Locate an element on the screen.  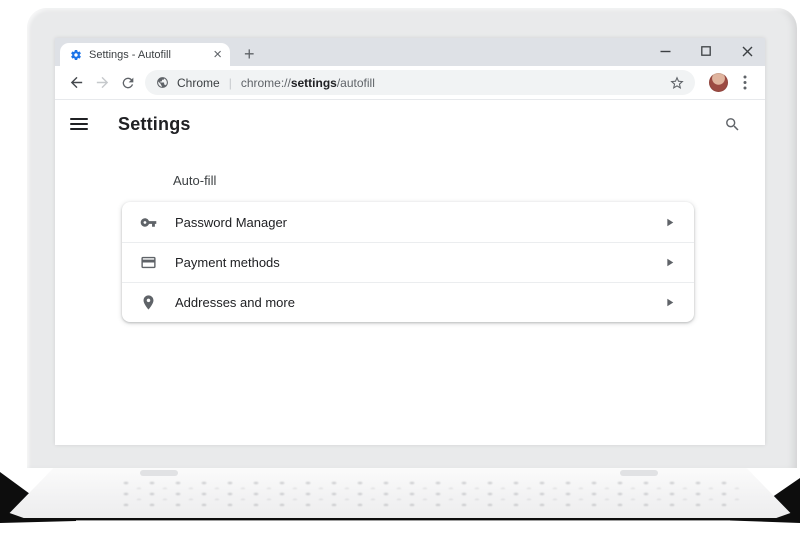
tab-strip: Settings - Autofill × + is located at coordinates (410, 52).